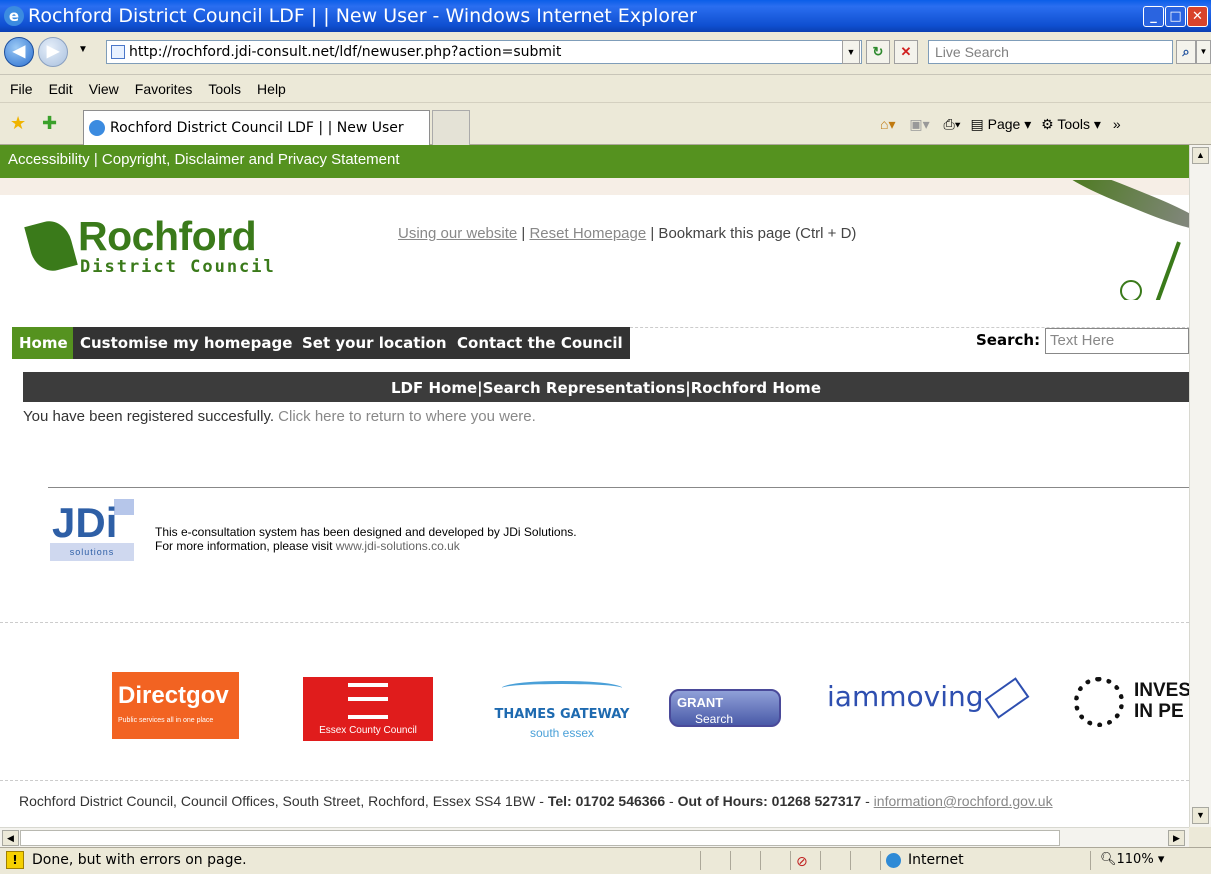 This screenshot has height=874, width=1211. I want to click on grant-text: GRANT, so click(700, 702).